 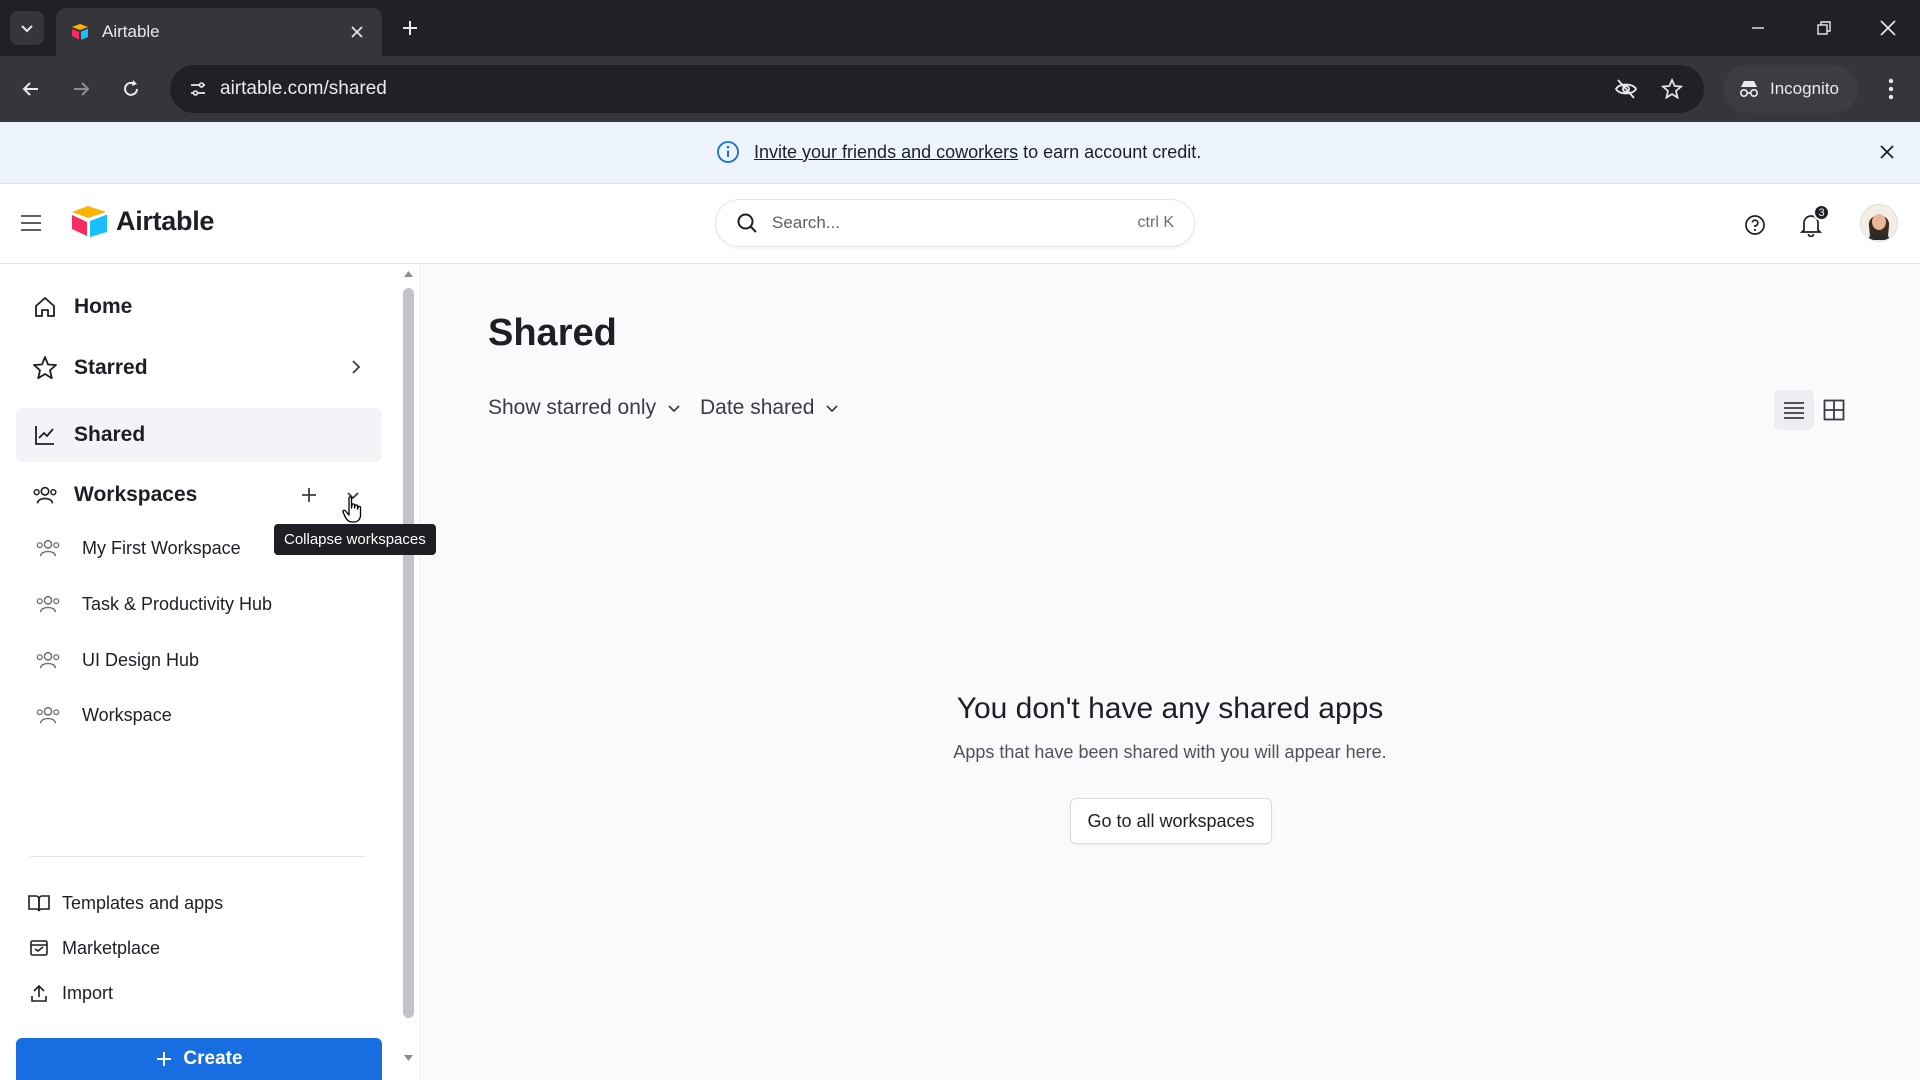 I want to click on sidebar-import-link: Import, so click(x=70, y=993).